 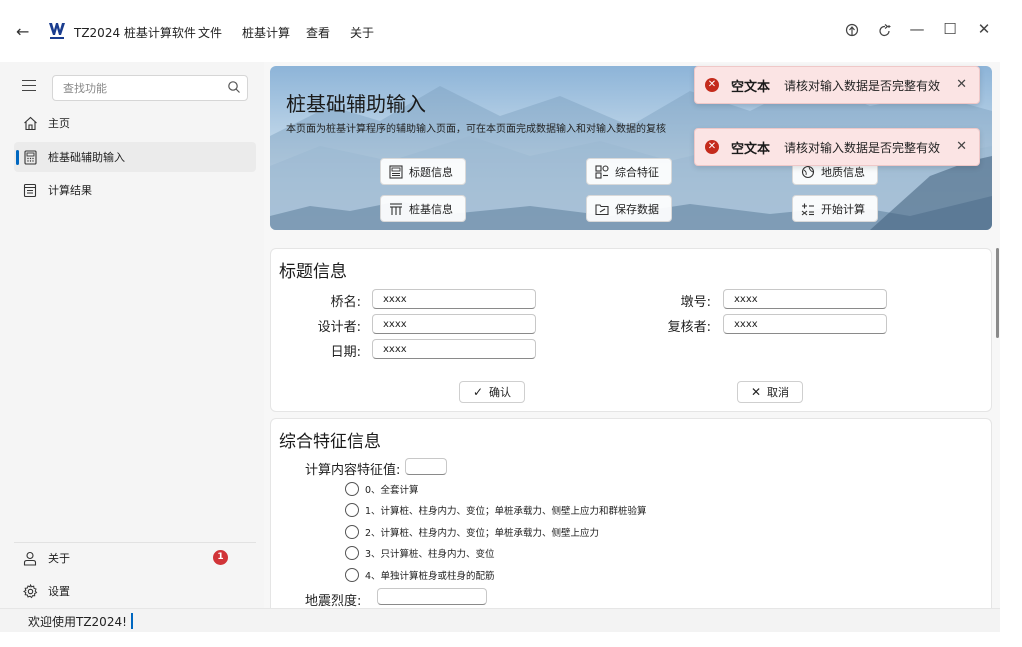 I want to click on option-calc-4: 4、单独计算桩身或柱身的配筋, so click(x=420, y=575).